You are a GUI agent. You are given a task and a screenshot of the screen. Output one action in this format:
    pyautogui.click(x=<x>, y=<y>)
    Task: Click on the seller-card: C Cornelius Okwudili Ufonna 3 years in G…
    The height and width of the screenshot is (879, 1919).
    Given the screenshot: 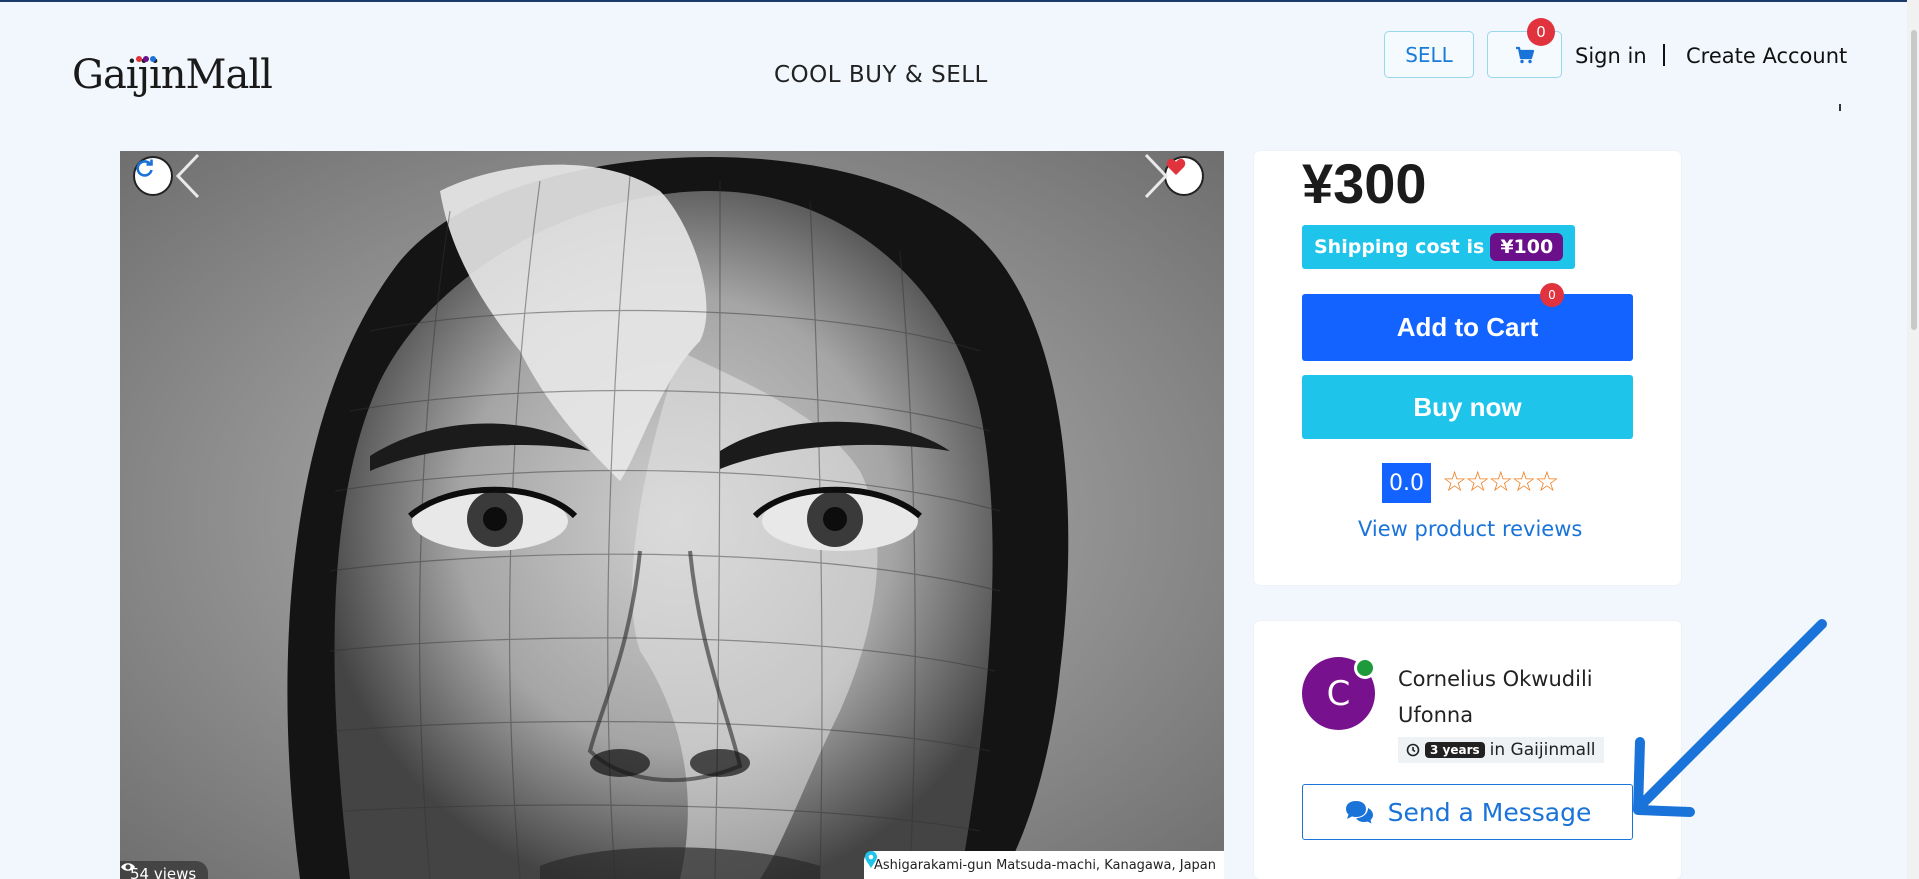 What is the action you would take?
    pyautogui.click(x=1467, y=750)
    